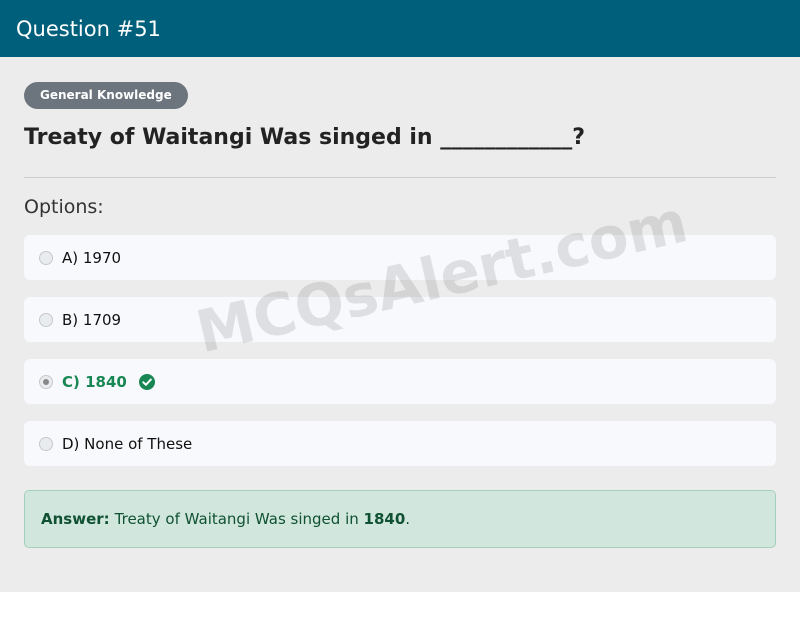 The height and width of the screenshot is (621, 800). What do you see at coordinates (46, 381) in the screenshot?
I see `radio-option-c` at bounding box center [46, 381].